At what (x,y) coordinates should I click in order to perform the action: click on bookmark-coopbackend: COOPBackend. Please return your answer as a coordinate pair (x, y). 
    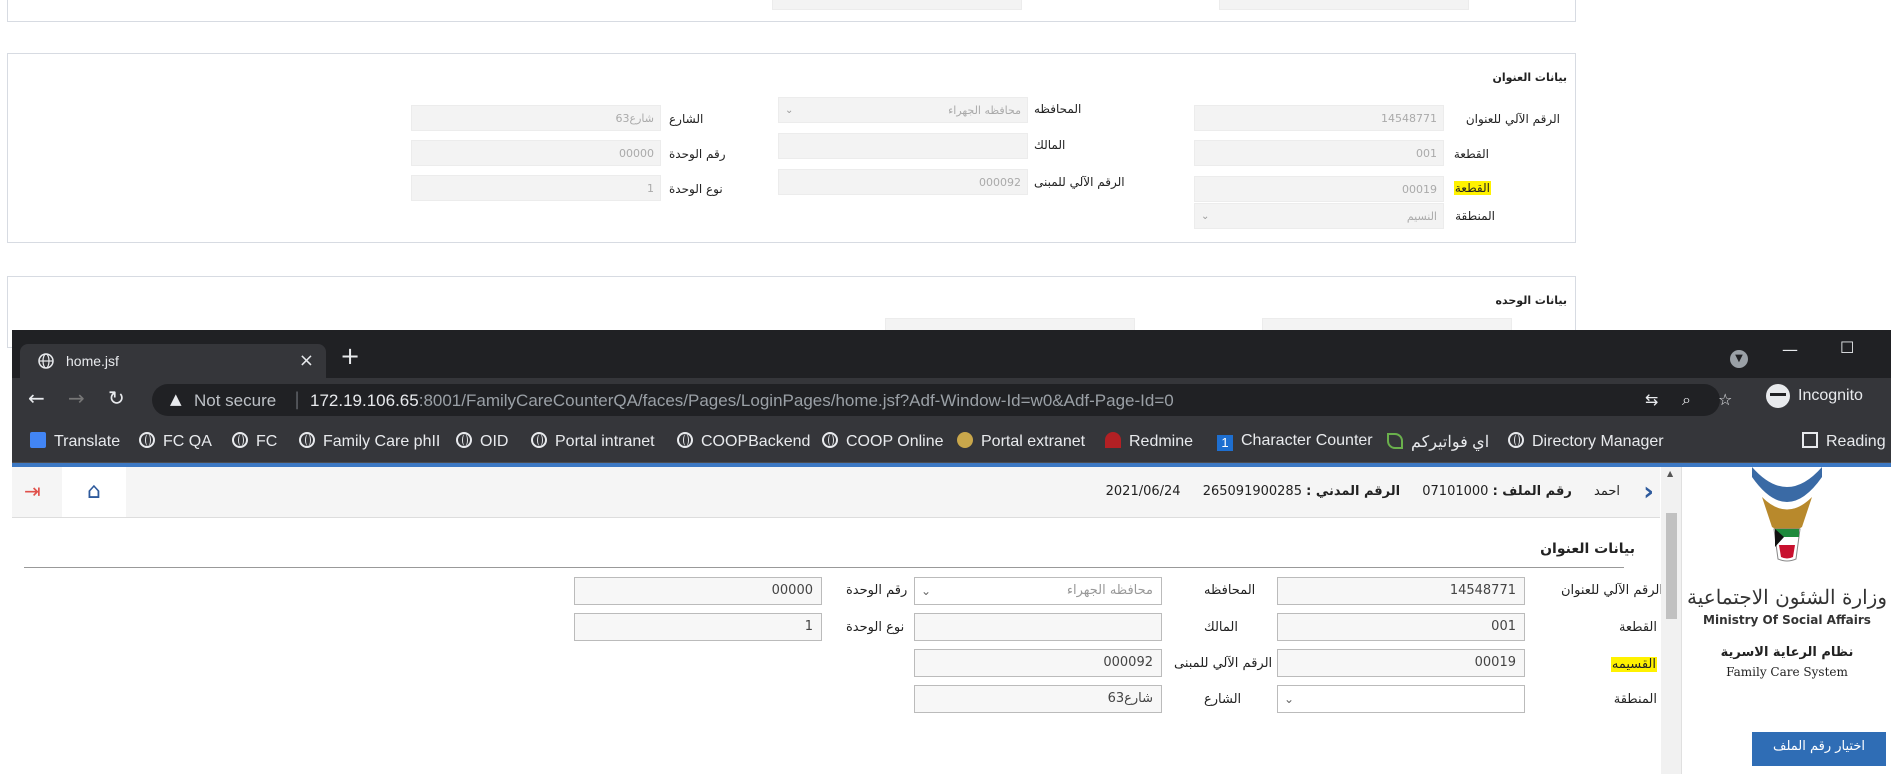
    Looking at the image, I should click on (743, 441).